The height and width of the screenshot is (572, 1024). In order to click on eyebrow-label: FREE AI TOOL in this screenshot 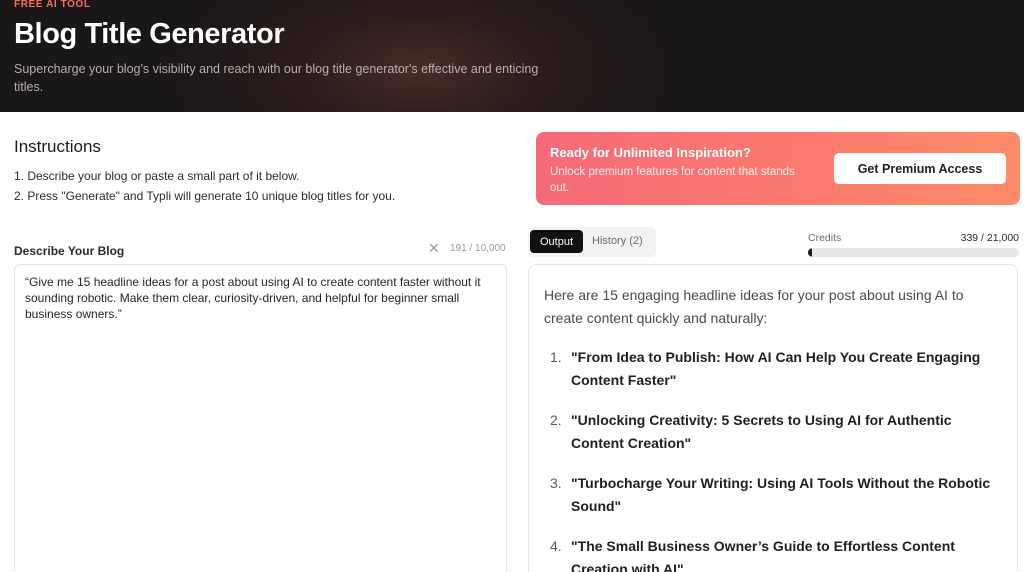, I will do `click(52, 5)`.